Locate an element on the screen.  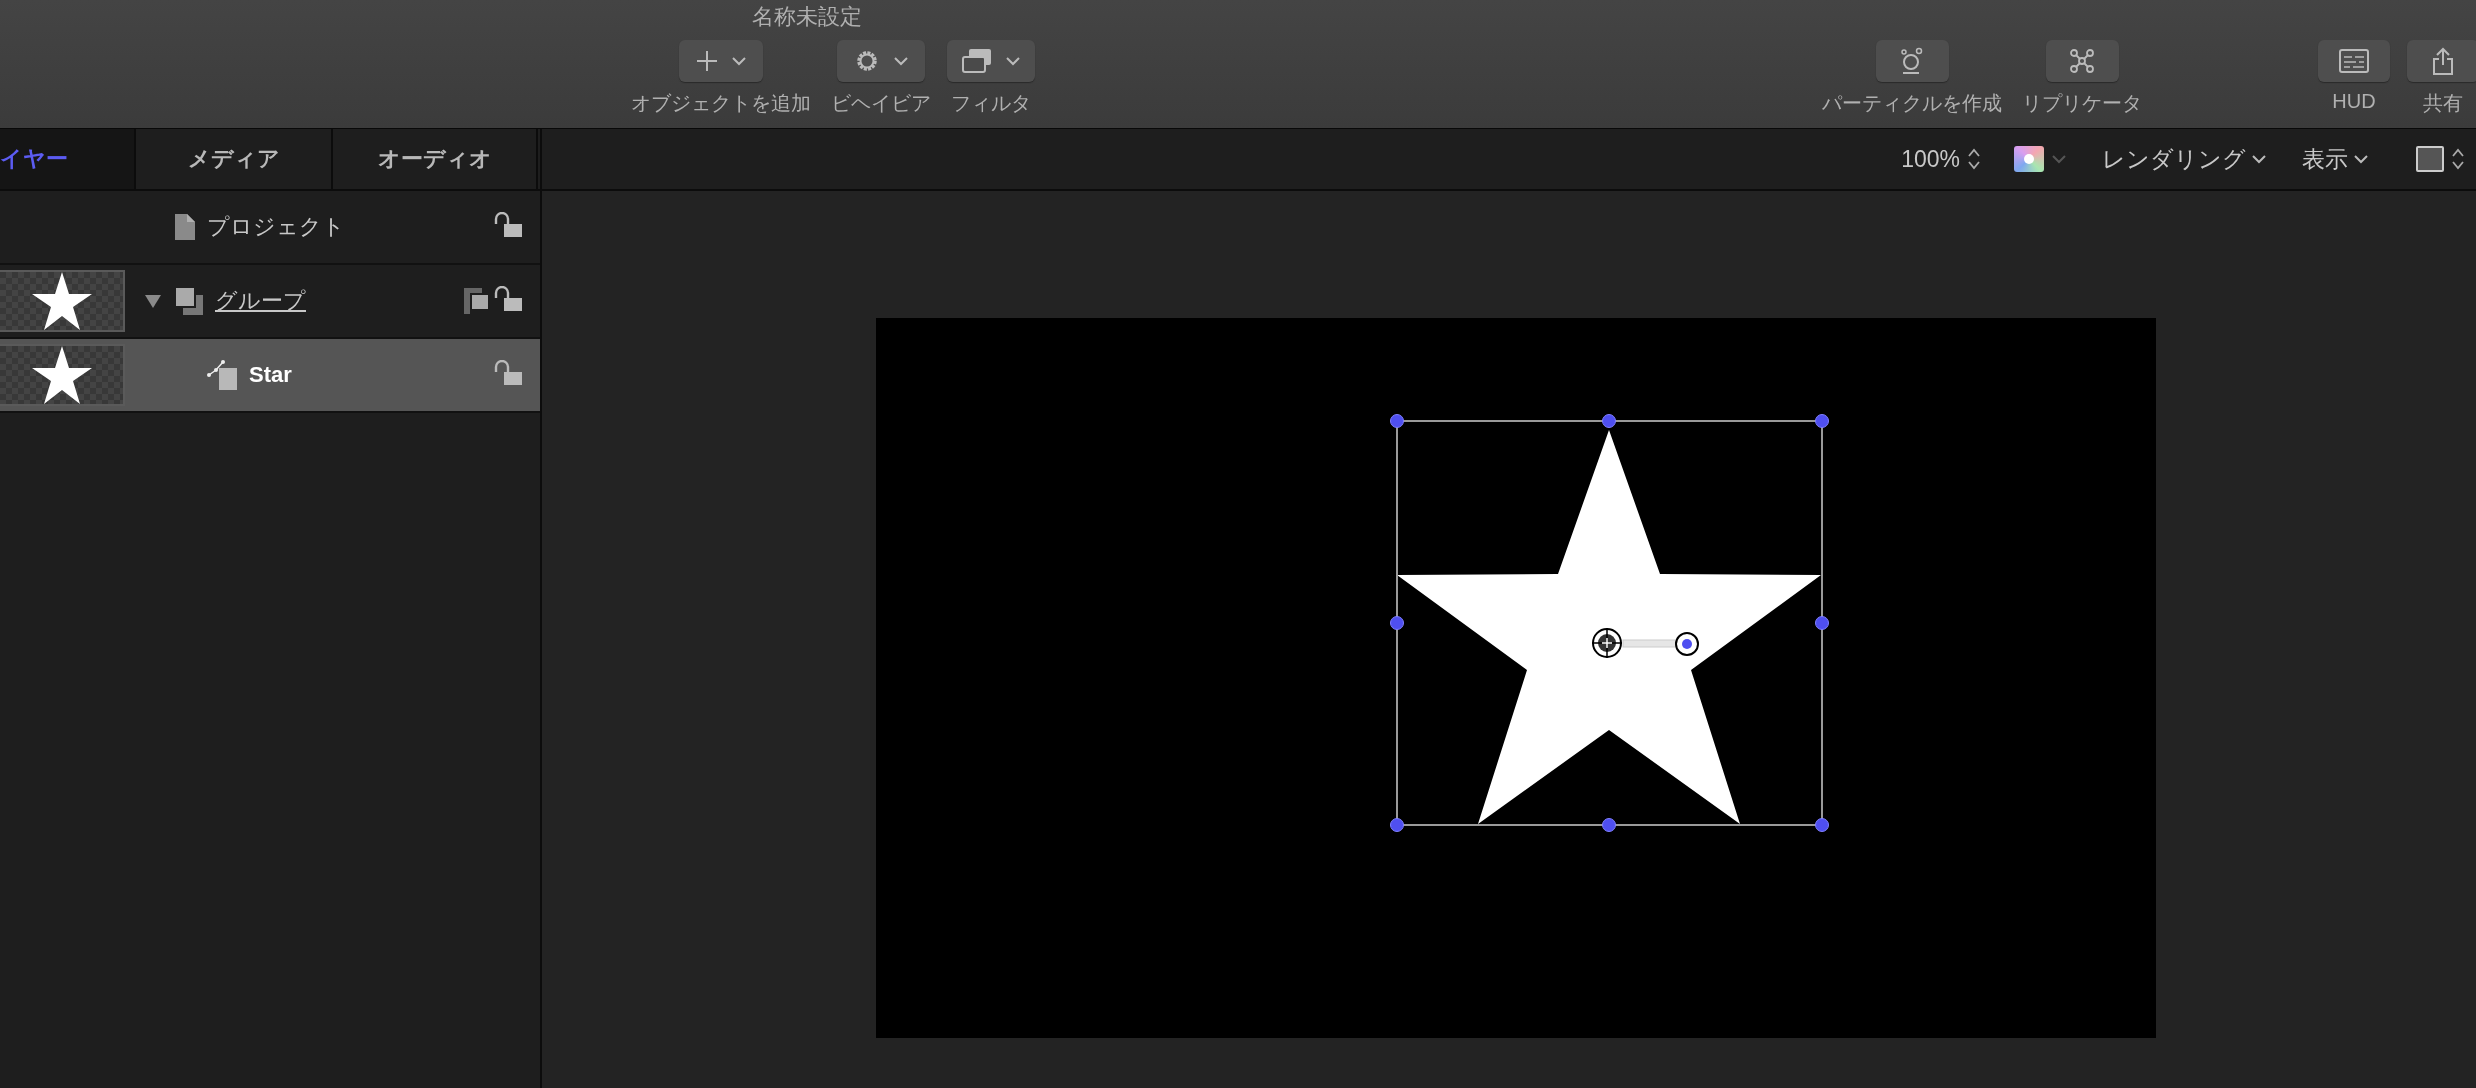
layer-row: Star is located at coordinates (270, 376).